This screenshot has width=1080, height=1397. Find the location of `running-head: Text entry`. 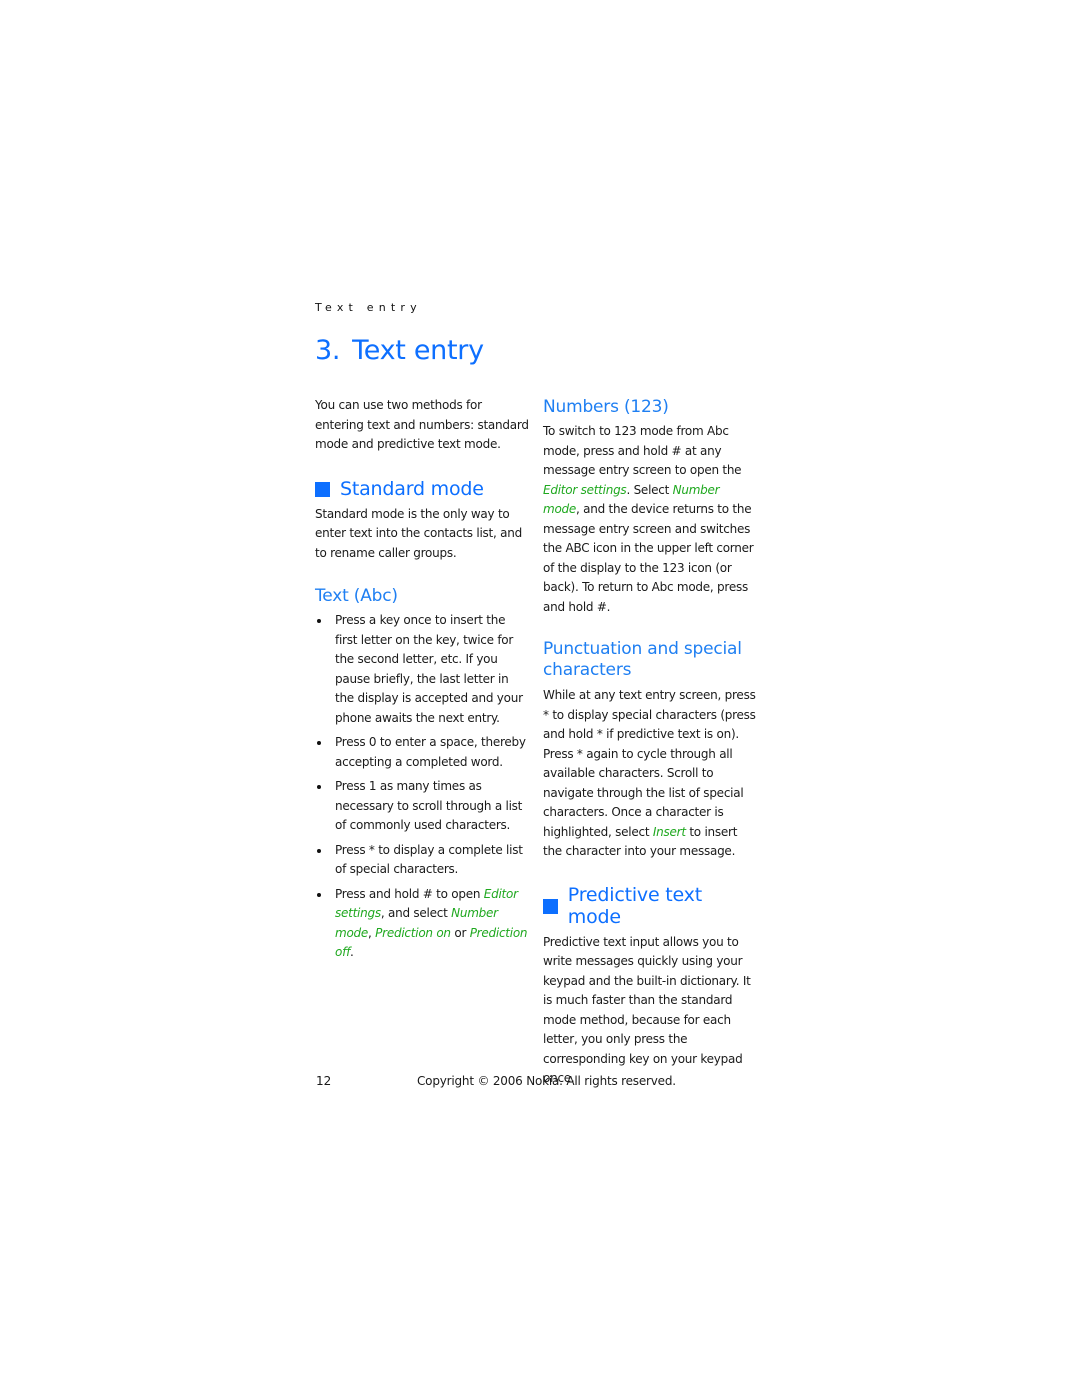

running-head: Text entry is located at coordinates (368, 307).